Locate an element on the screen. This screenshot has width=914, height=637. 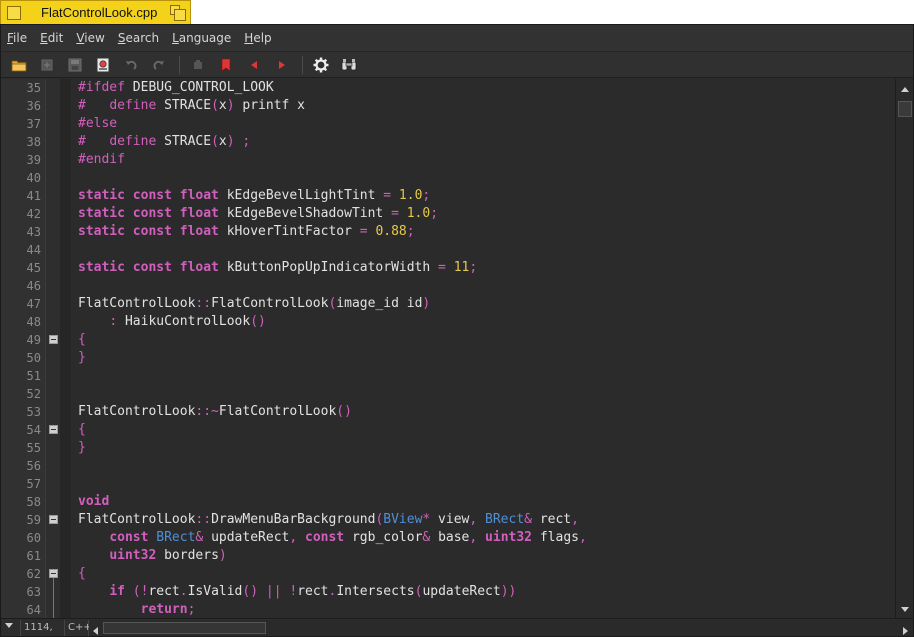
window-tab: FlatControlLook.cpp is located at coordinates (95, 12).